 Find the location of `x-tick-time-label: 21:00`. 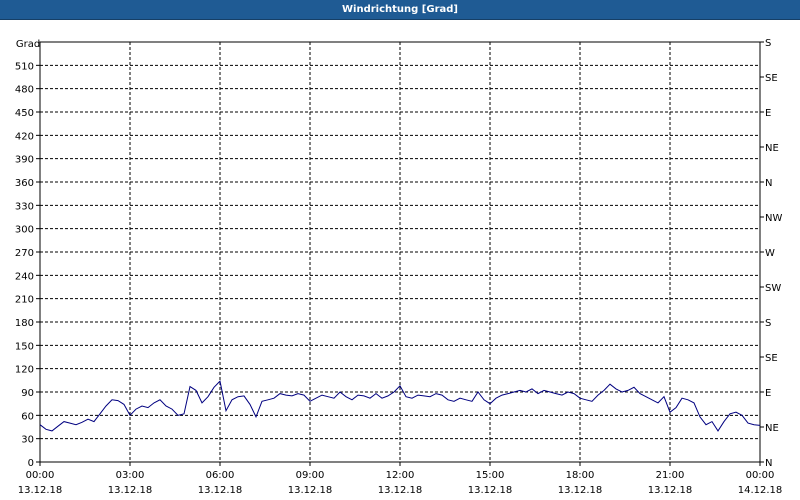

x-tick-time-label: 21:00 is located at coordinates (670, 475).